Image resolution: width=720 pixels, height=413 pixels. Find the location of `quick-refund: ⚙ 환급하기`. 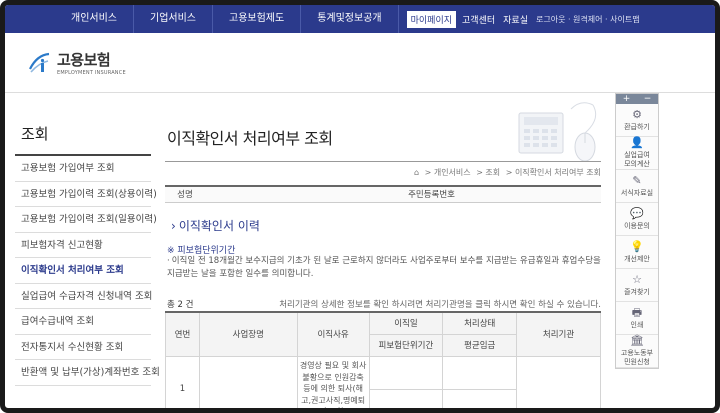

quick-refund: ⚙ 환급하기 is located at coordinates (637, 120).